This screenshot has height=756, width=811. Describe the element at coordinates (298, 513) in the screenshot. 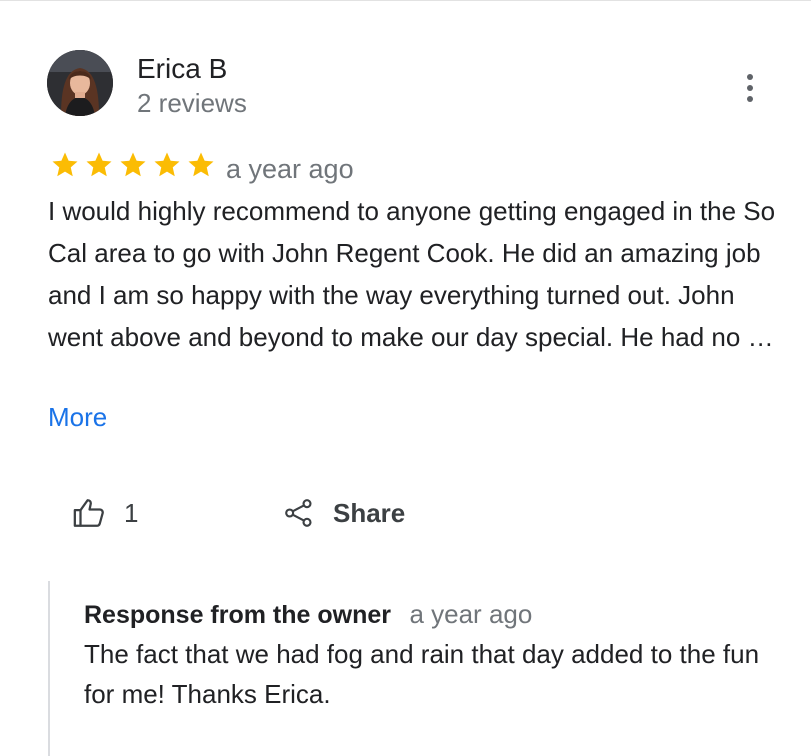

I see `share-icon` at that location.